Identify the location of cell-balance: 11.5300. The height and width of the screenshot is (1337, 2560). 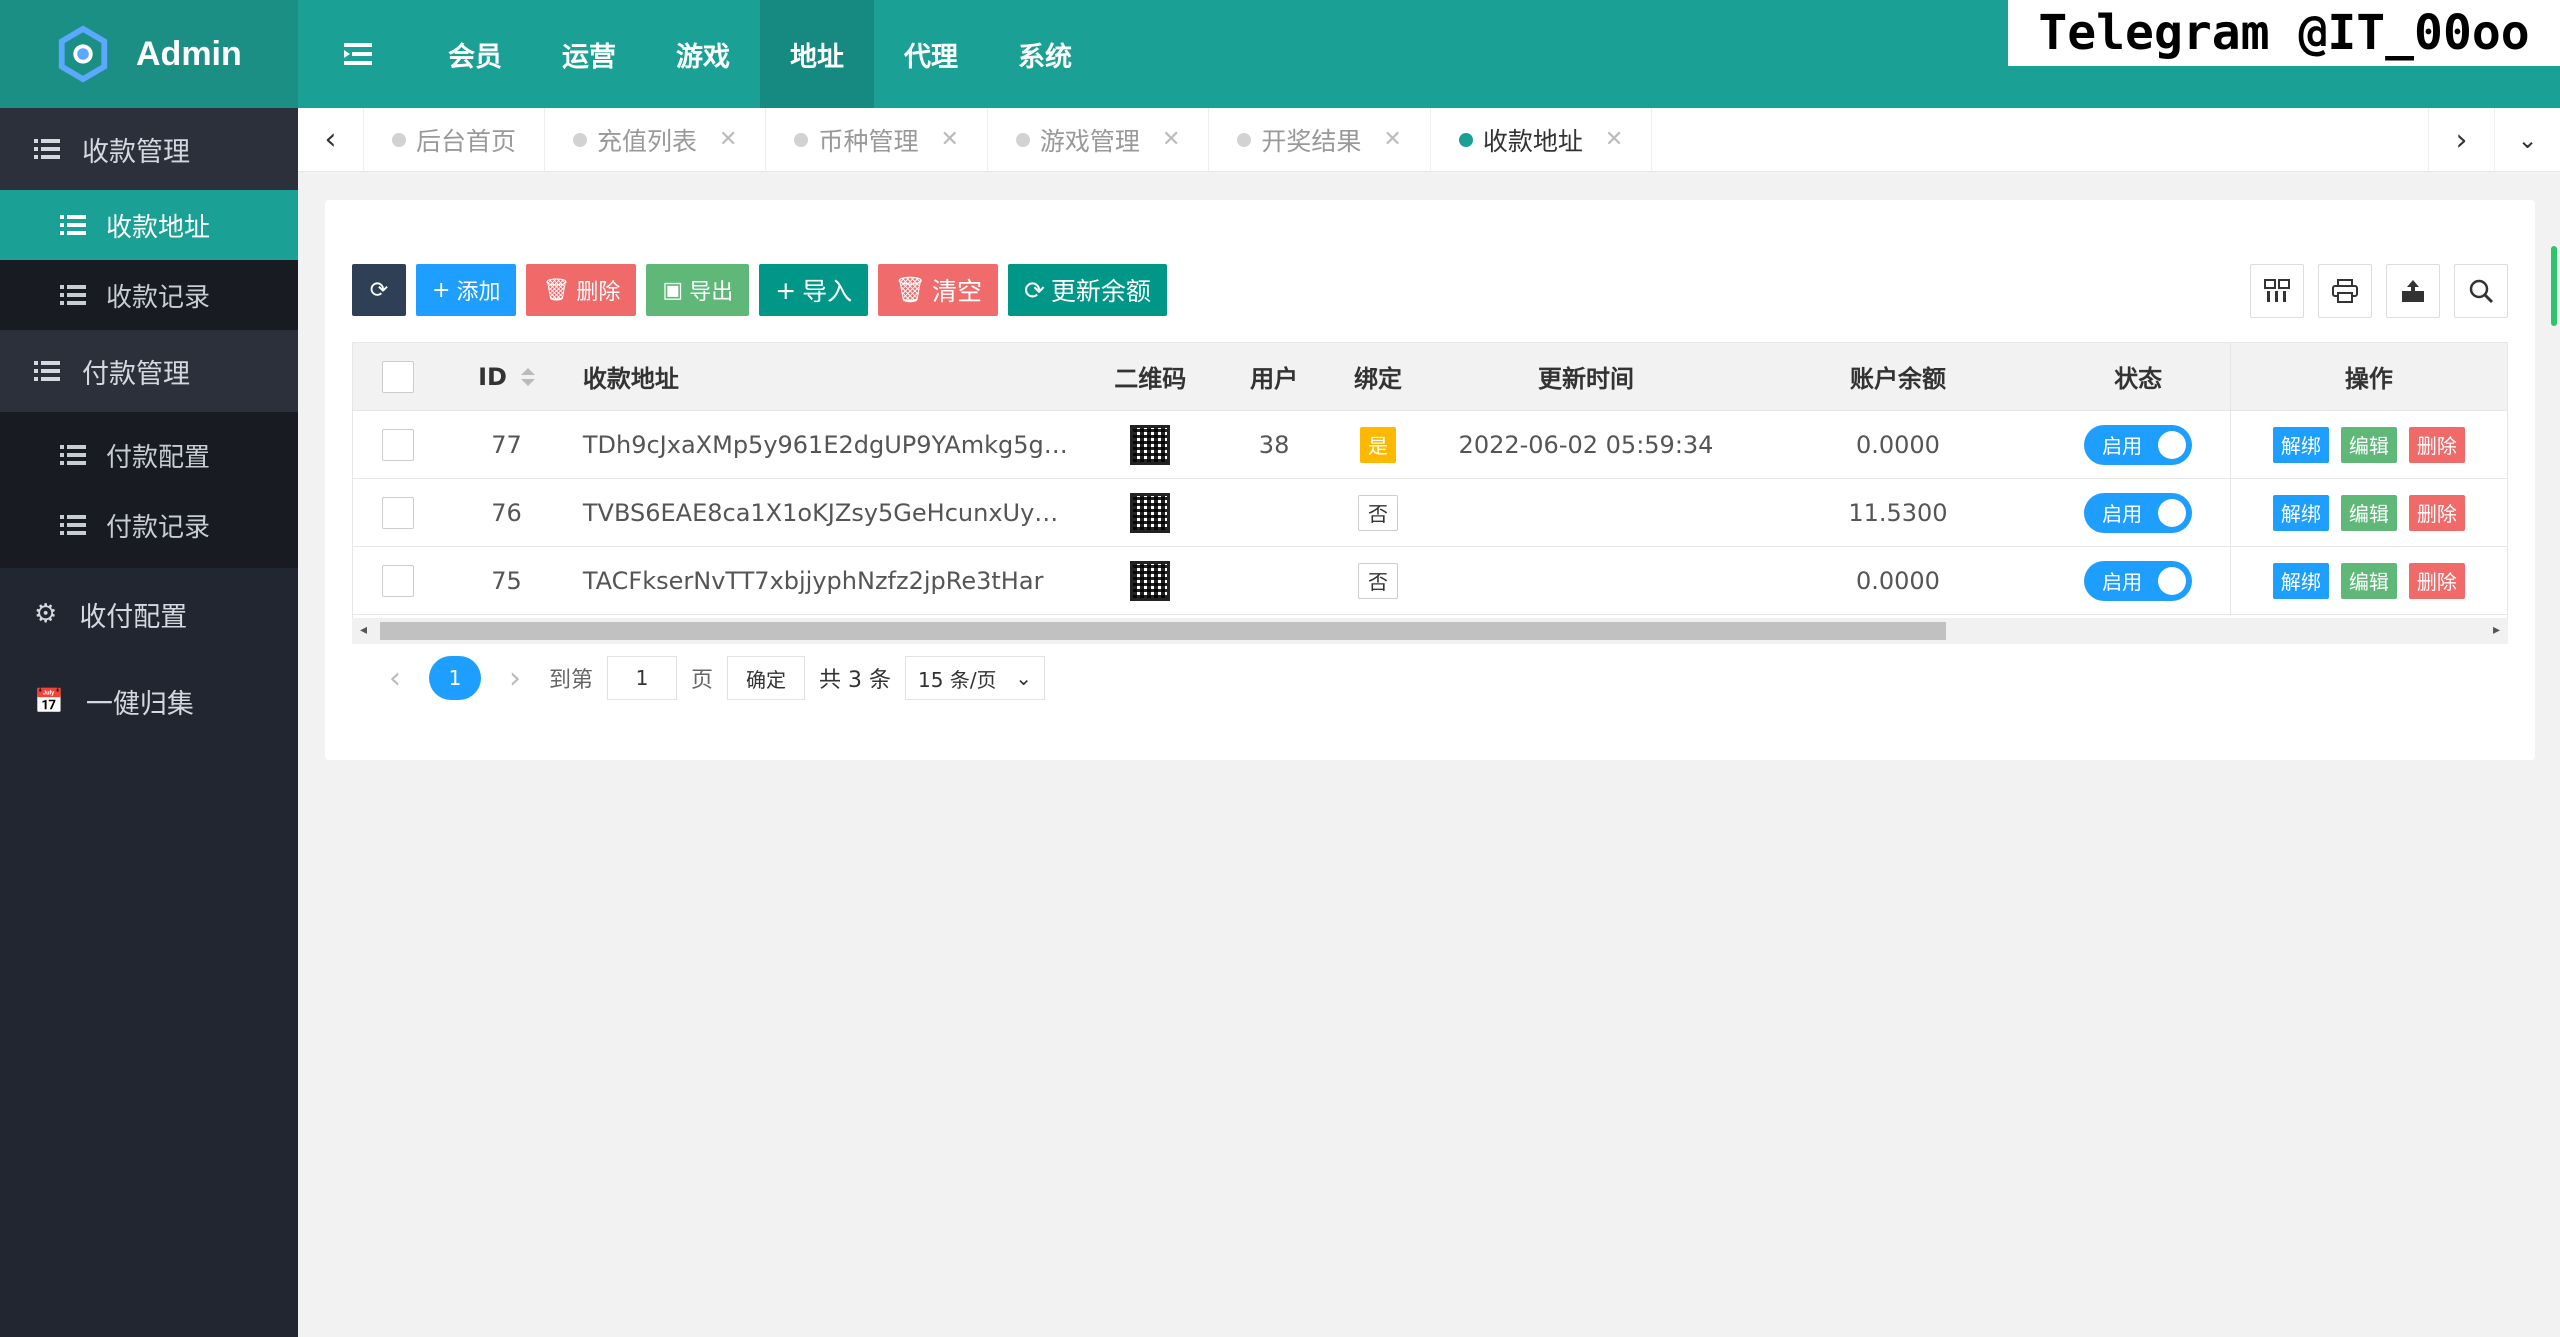
(1898, 512).